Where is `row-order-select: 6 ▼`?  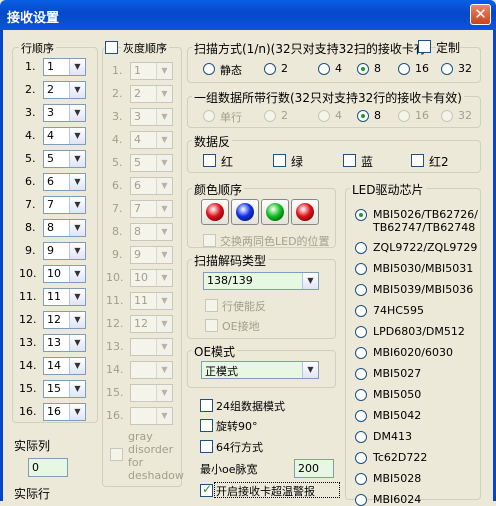 row-order-select: 6 ▼ is located at coordinates (64, 182).